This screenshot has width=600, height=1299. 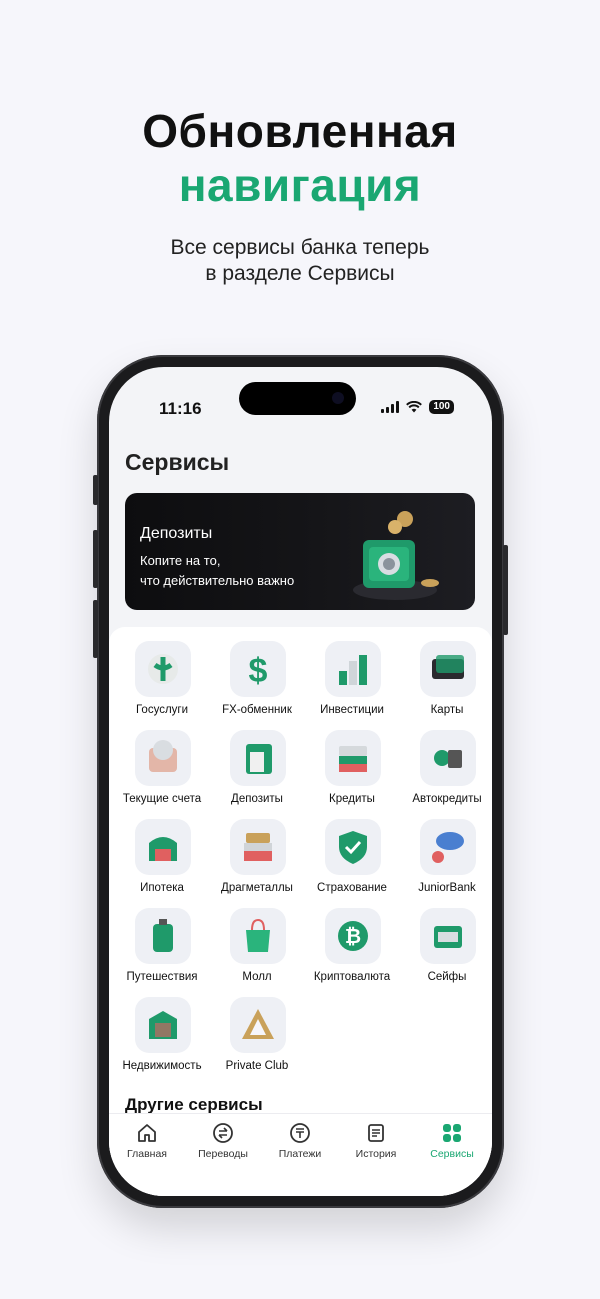 What do you see at coordinates (223, 1133) in the screenshot?
I see `transfers-icon` at bounding box center [223, 1133].